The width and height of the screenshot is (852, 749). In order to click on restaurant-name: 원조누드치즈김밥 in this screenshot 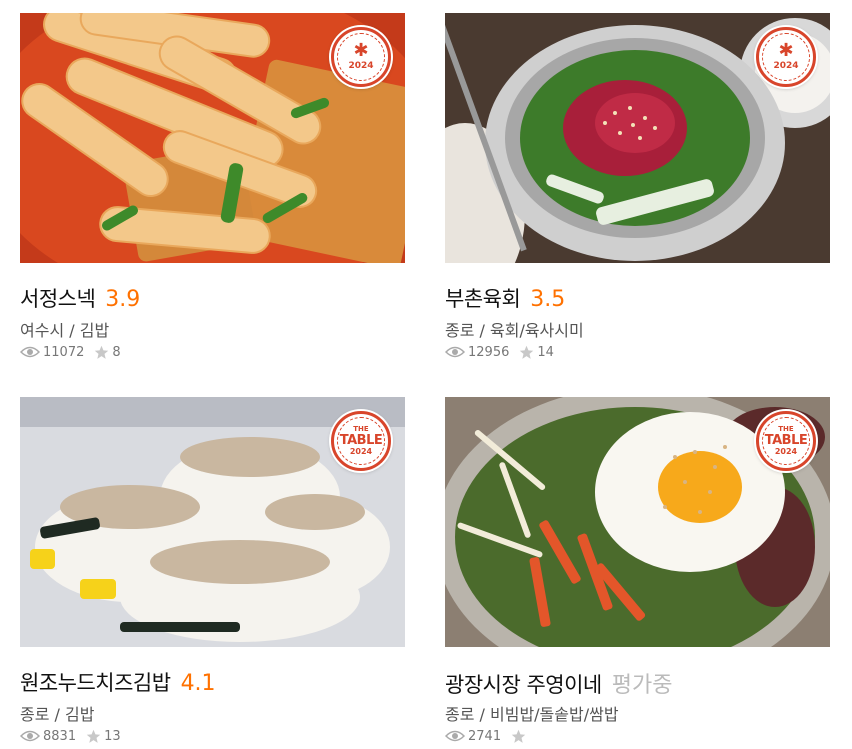, I will do `click(95, 682)`.